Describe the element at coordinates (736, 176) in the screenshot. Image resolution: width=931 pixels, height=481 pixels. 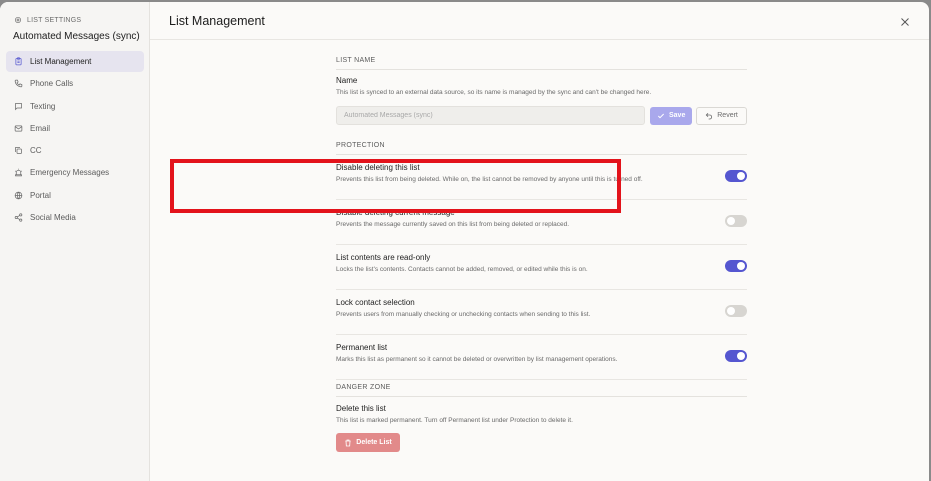
I see `toggle-disable-deleting-list` at that location.